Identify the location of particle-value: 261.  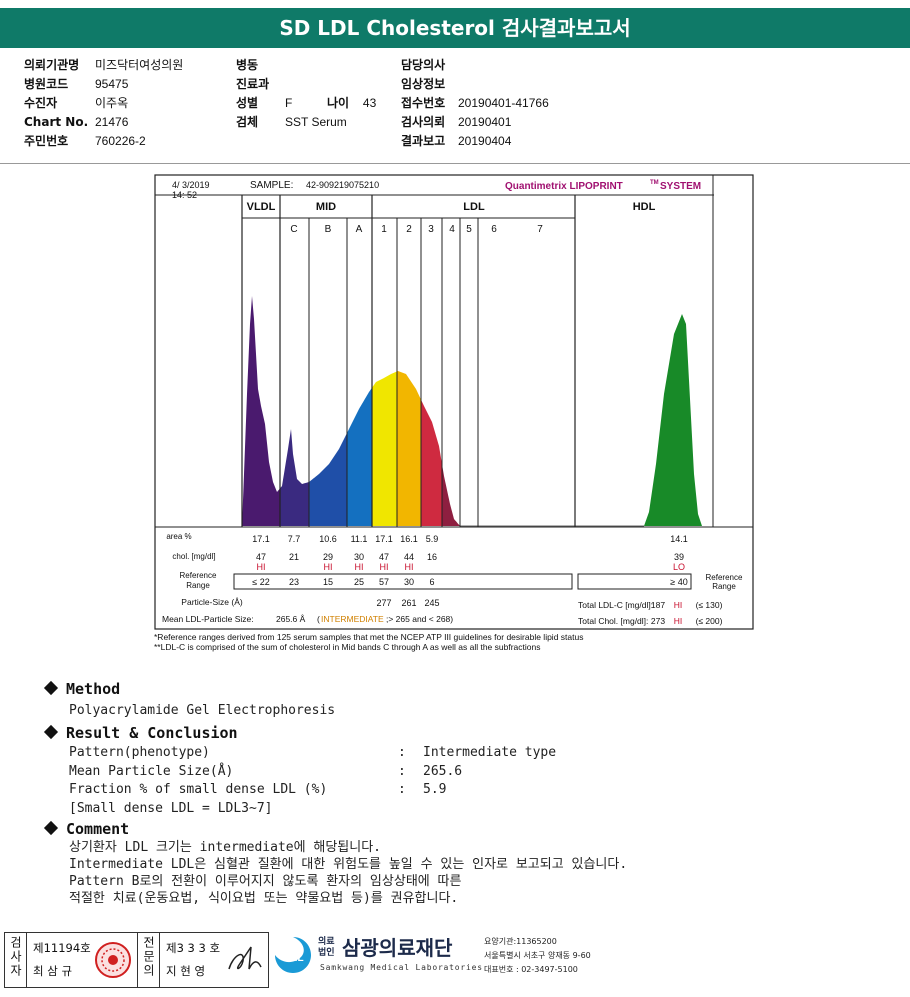
(408, 603).